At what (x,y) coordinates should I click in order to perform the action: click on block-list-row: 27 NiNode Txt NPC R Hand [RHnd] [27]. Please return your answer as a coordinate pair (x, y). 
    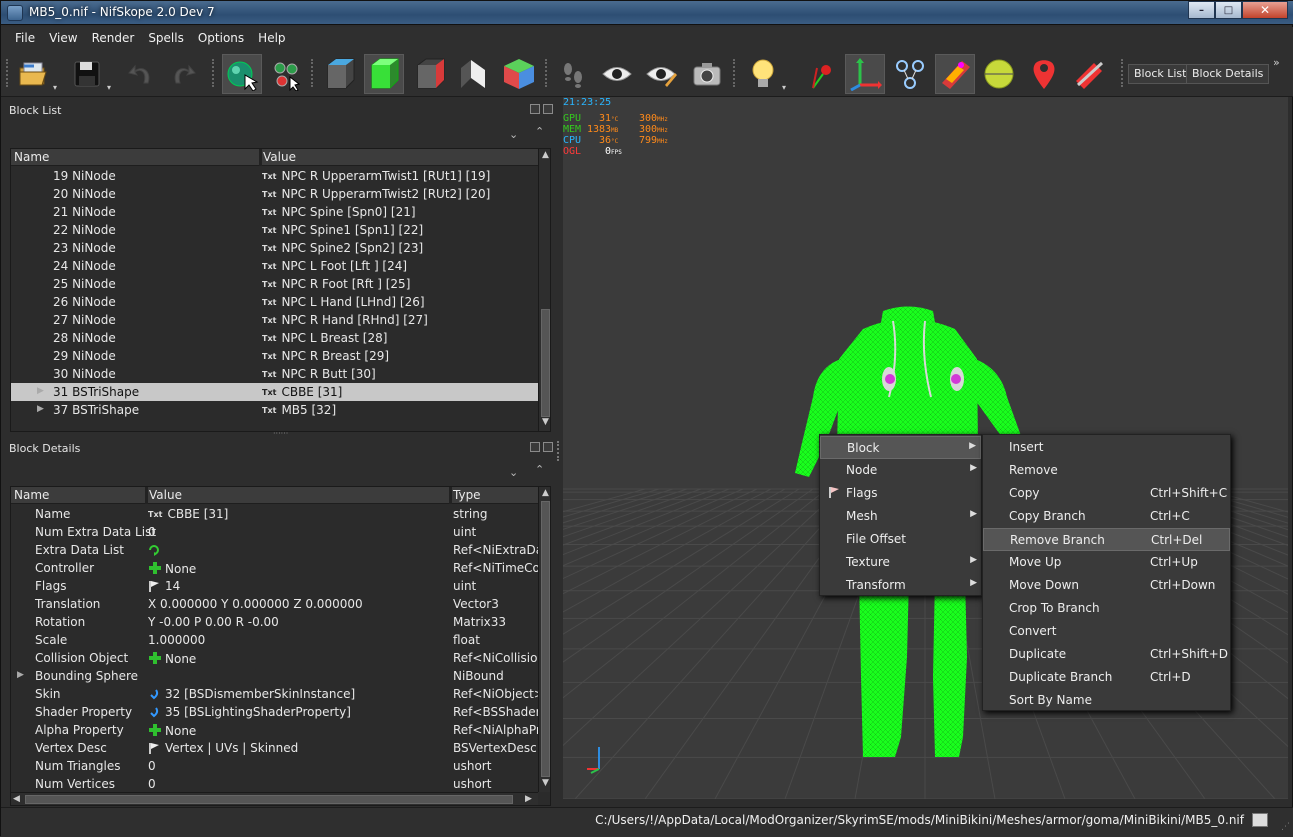
    Looking at the image, I should click on (274, 320).